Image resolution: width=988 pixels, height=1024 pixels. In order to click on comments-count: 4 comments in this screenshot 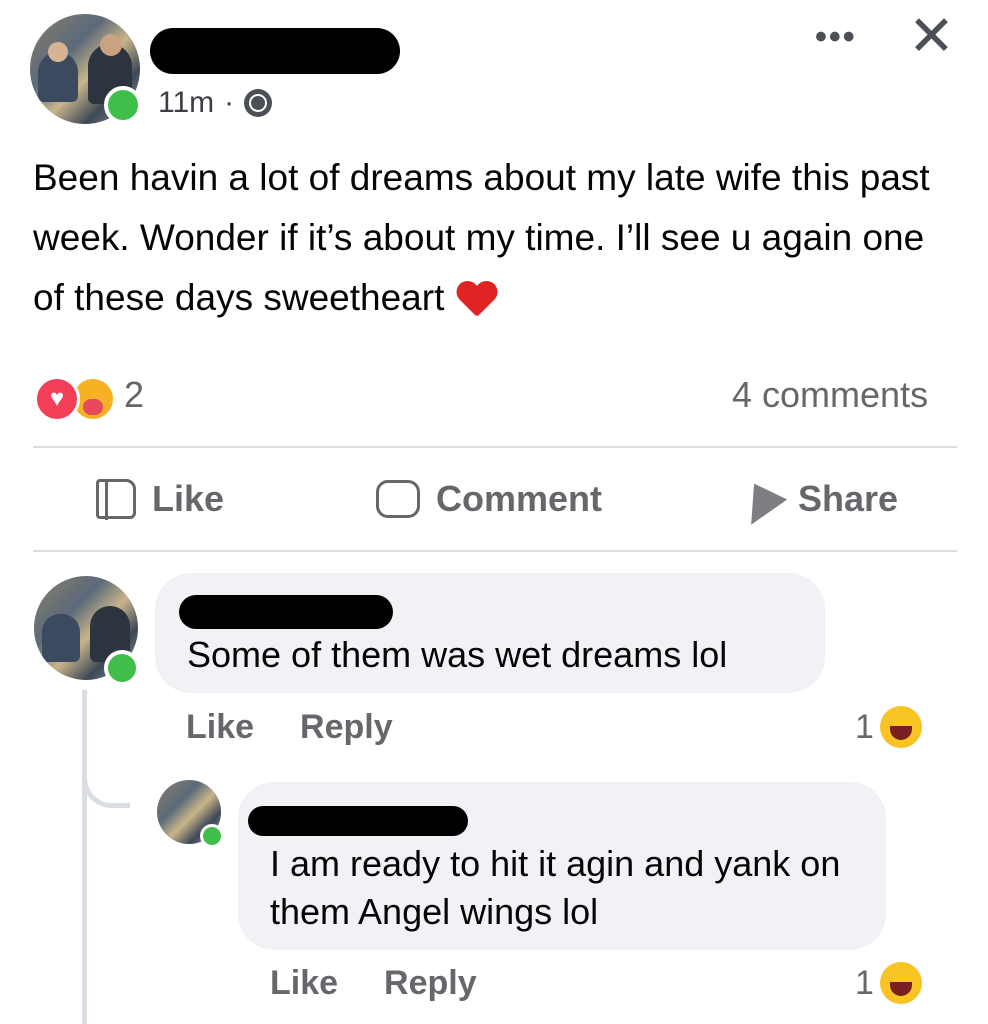, I will do `click(830, 395)`.